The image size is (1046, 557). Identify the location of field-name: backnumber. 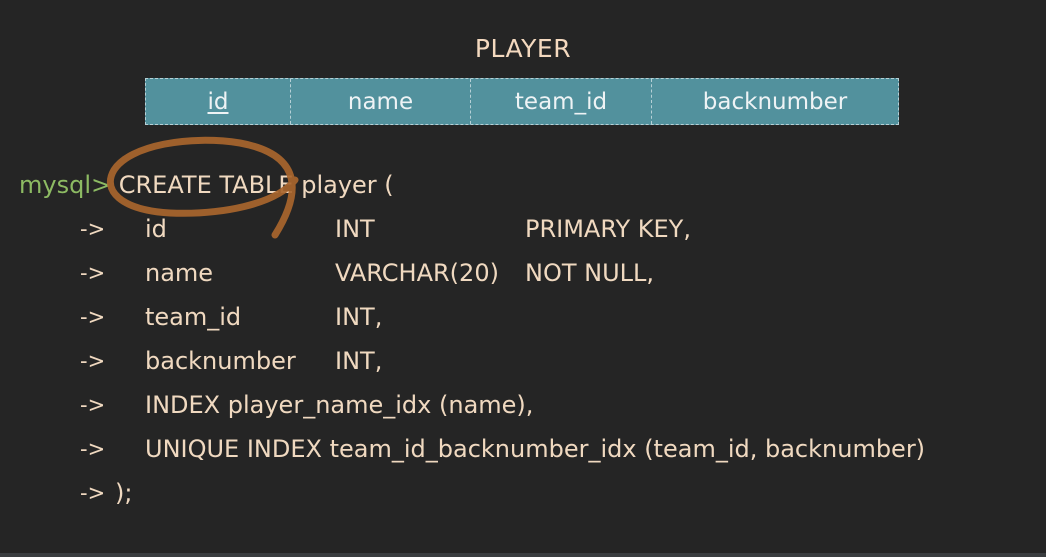
(220, 361).